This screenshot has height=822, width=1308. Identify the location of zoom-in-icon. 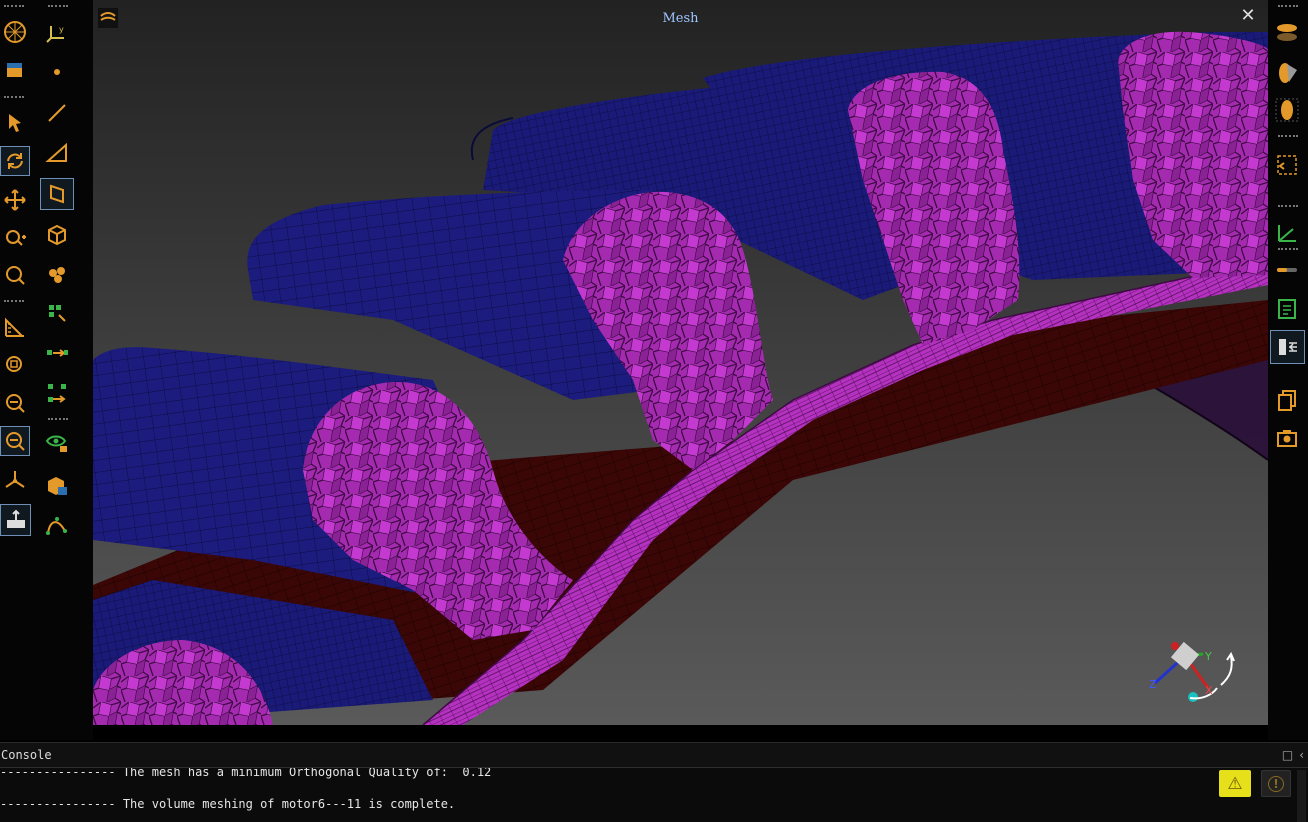
(15, 237).